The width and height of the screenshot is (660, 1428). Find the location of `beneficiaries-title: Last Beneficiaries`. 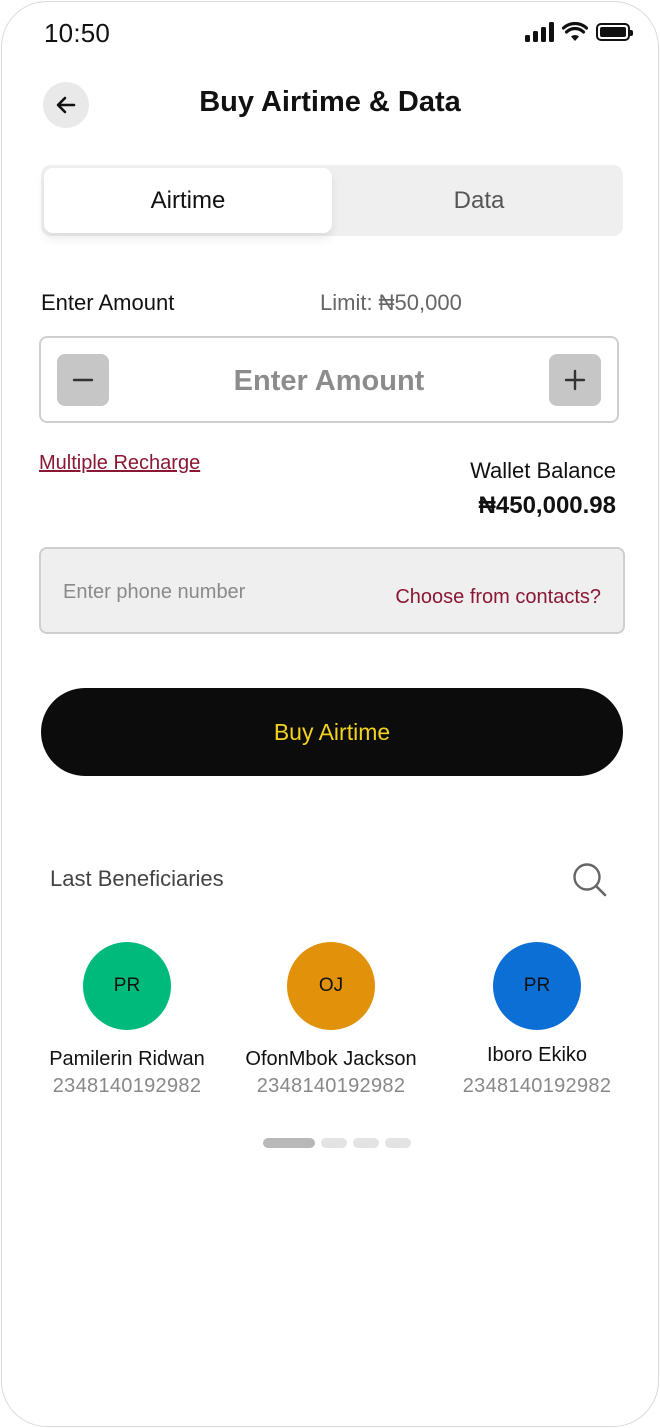

beneficiaries-title: Last Beneficiaries is located at coordinates (137, 878).